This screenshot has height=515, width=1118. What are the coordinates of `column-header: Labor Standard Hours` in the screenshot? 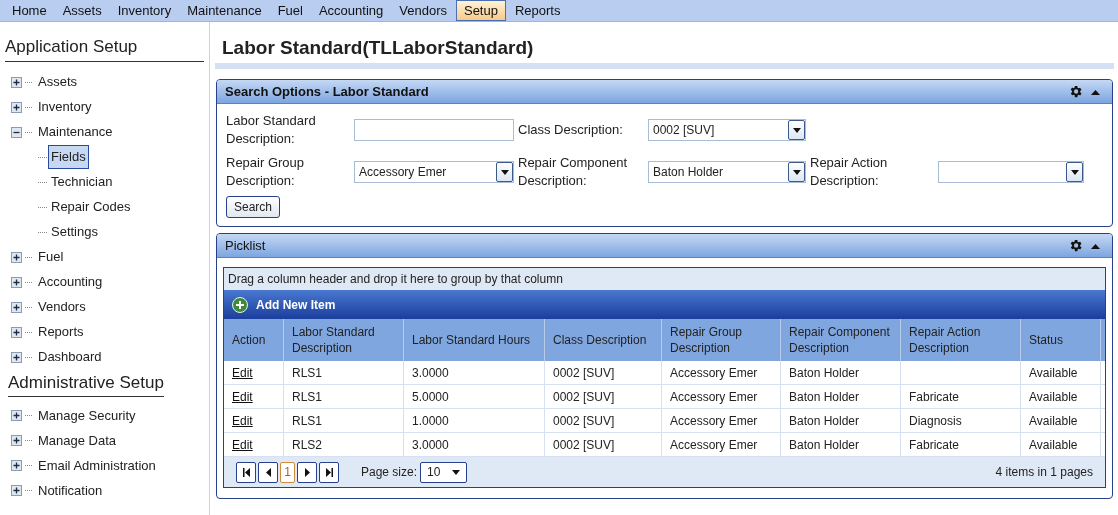 It's located at (474, 340).